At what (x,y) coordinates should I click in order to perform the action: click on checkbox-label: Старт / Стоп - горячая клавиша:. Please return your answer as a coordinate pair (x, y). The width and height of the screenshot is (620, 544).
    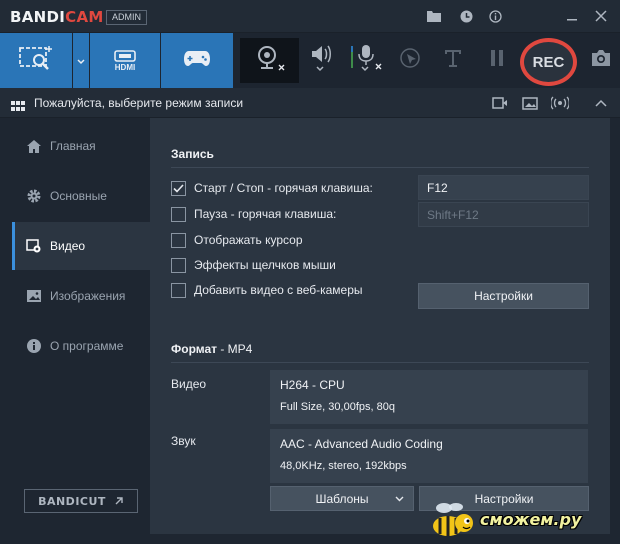
    Looking at the image, I should click on (283, 188).